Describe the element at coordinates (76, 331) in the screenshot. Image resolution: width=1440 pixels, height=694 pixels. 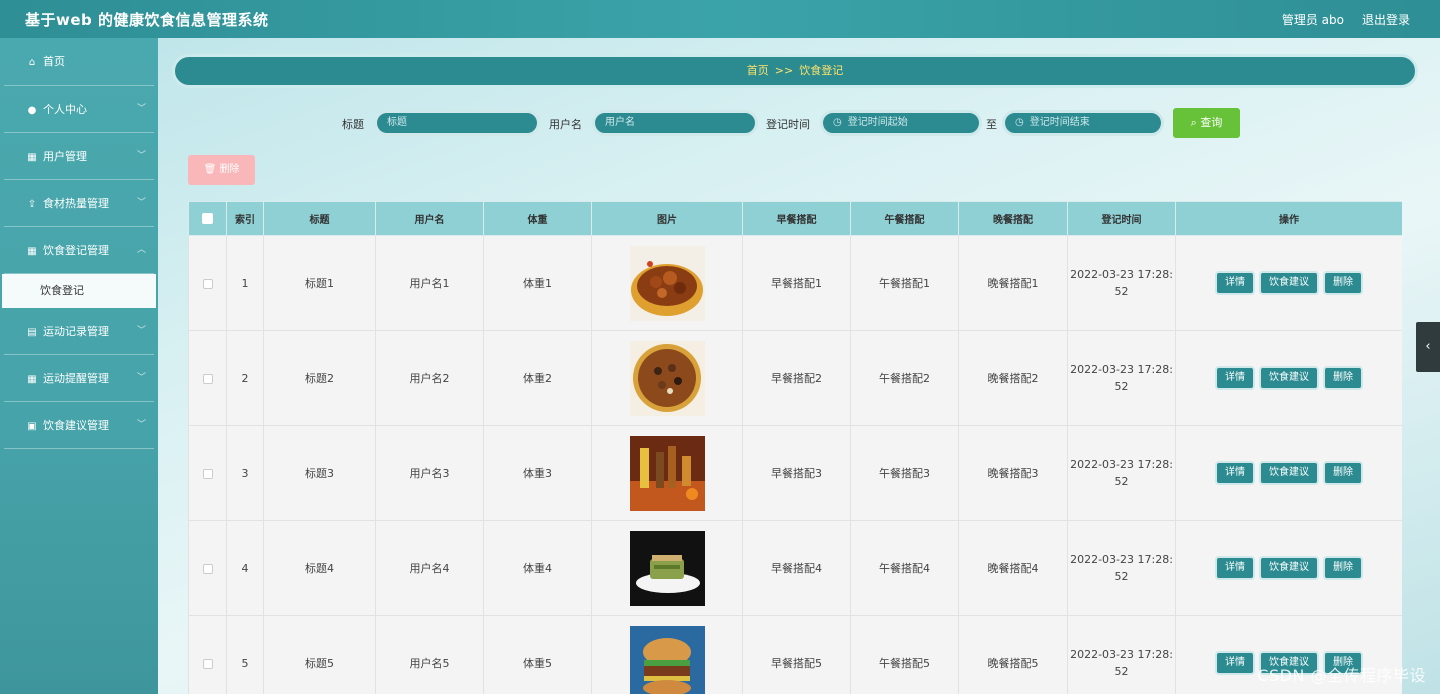
I see `sidebar-item-label: 运动记录管理` at that location.